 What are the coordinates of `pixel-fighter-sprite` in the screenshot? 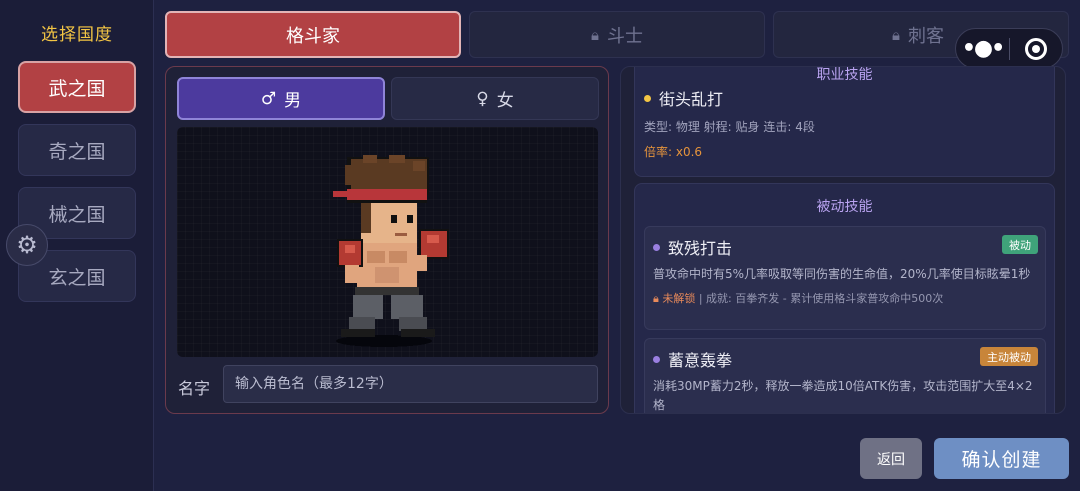 It's located at (391, 251).